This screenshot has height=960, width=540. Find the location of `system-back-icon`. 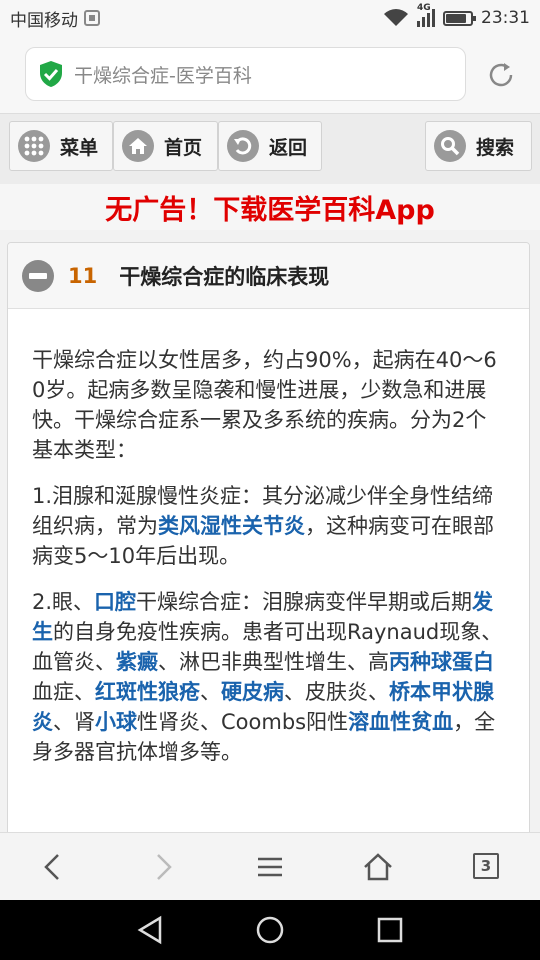

system-back-icon is located at coordinates (150, 930).